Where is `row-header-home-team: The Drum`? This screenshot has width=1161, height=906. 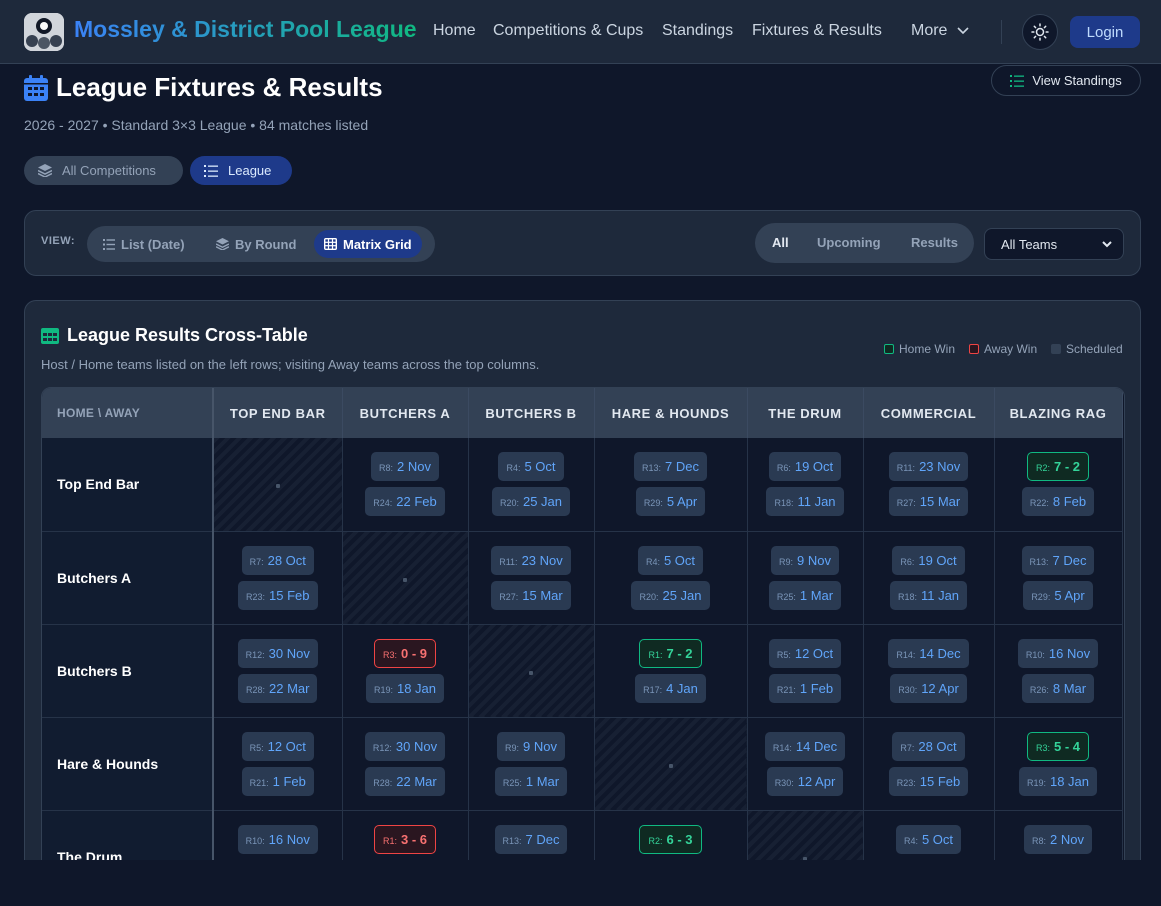
row-header-home-team: The Drum is located at coordinates (128, 835).